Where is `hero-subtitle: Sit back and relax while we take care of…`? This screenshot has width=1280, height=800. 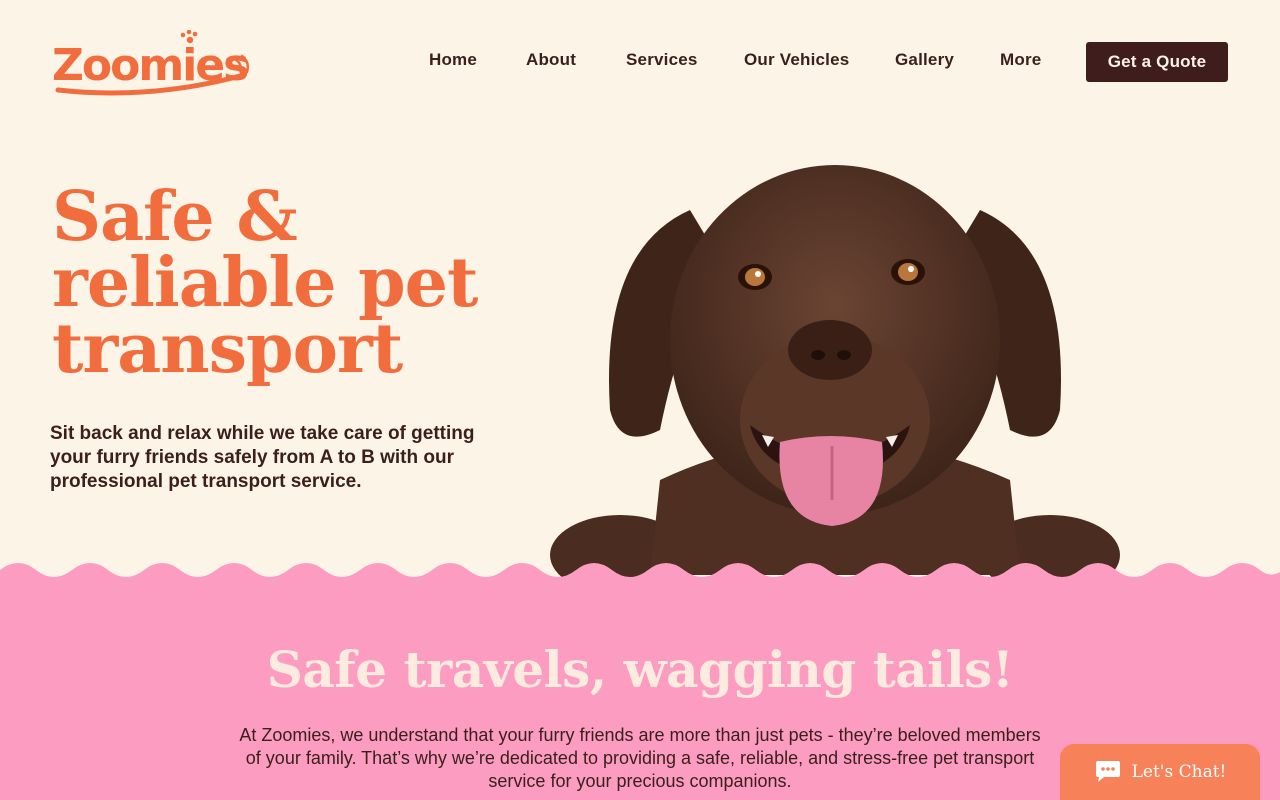
hero-subtitle: Sit back and relax while we take care of… is located at coordinates (262, 457).